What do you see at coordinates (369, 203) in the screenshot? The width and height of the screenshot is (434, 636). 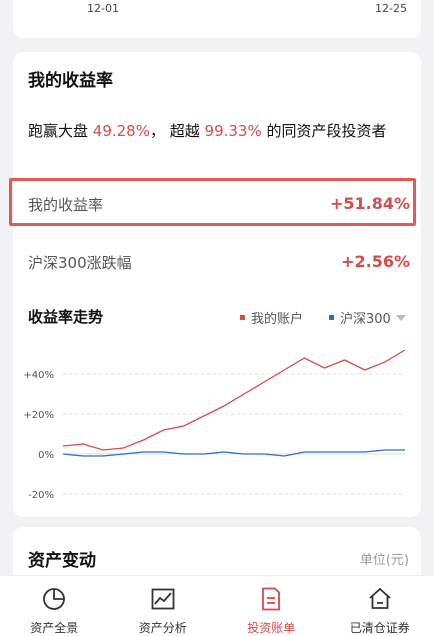 I see `my-return-value: +51.84%` at bounding box center [369, 203].